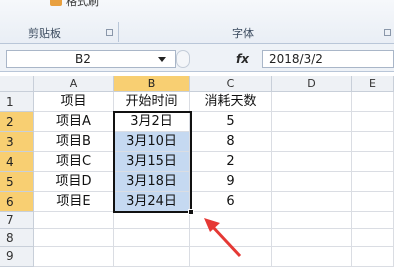  What do you see at coordinates (82, 4) in the screenshot?
I see `format-painter-label: 格式刷` at bounding box center [82, 4].